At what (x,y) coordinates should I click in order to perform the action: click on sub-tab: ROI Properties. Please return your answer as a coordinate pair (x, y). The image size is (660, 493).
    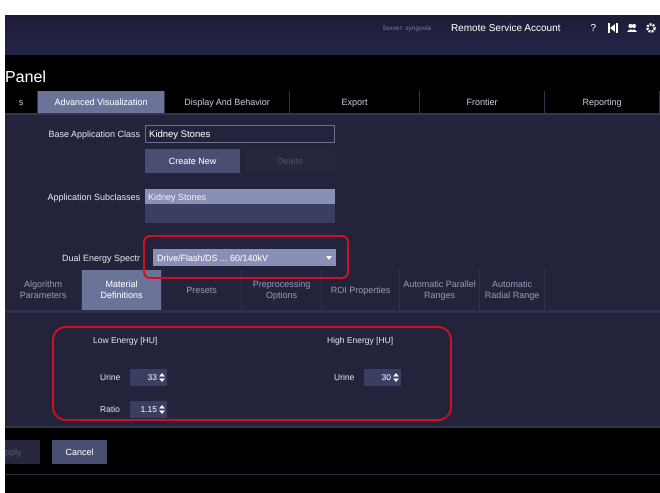
    Looking at the image, I should click on (361, 290).